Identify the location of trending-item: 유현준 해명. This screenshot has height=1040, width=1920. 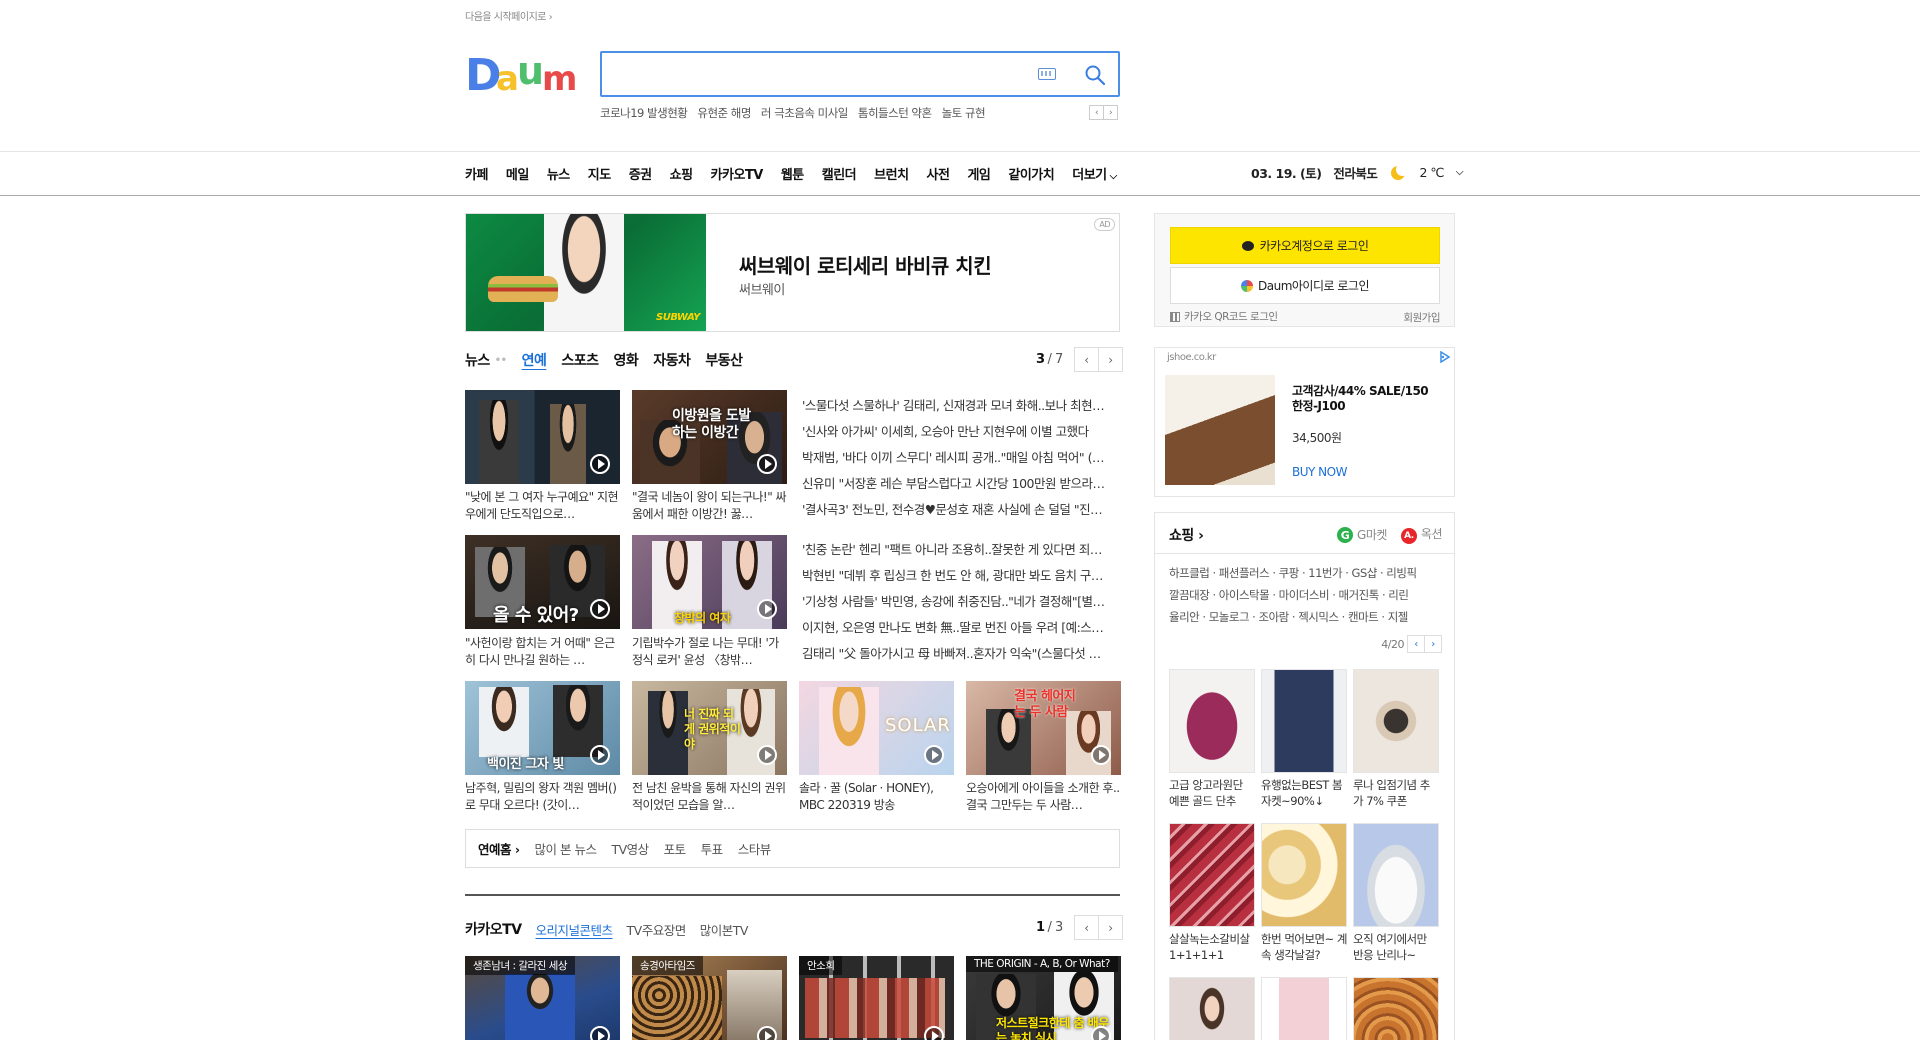
(724, 113).